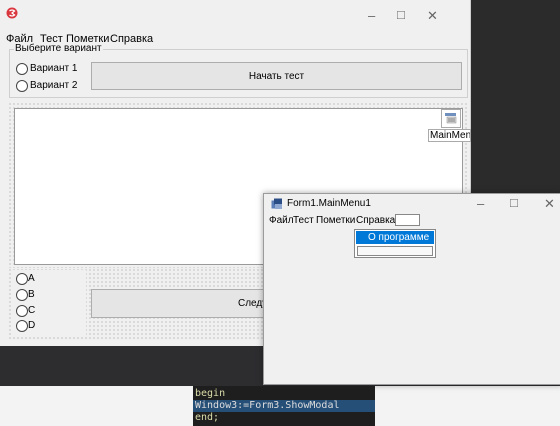 The width and height of the screenshot is (560, 426). I want to click on groupbox-caption: Выберите вариант, so click(58, 48).